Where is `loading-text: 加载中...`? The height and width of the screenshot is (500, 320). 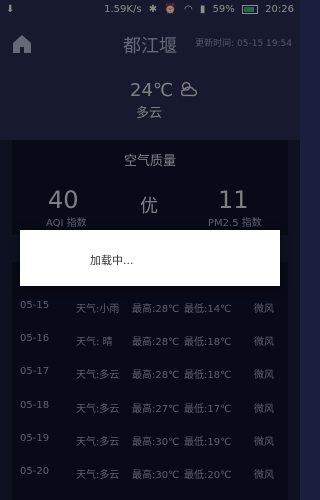
loading-text: 加载中... is located at coordinates (112, 260).